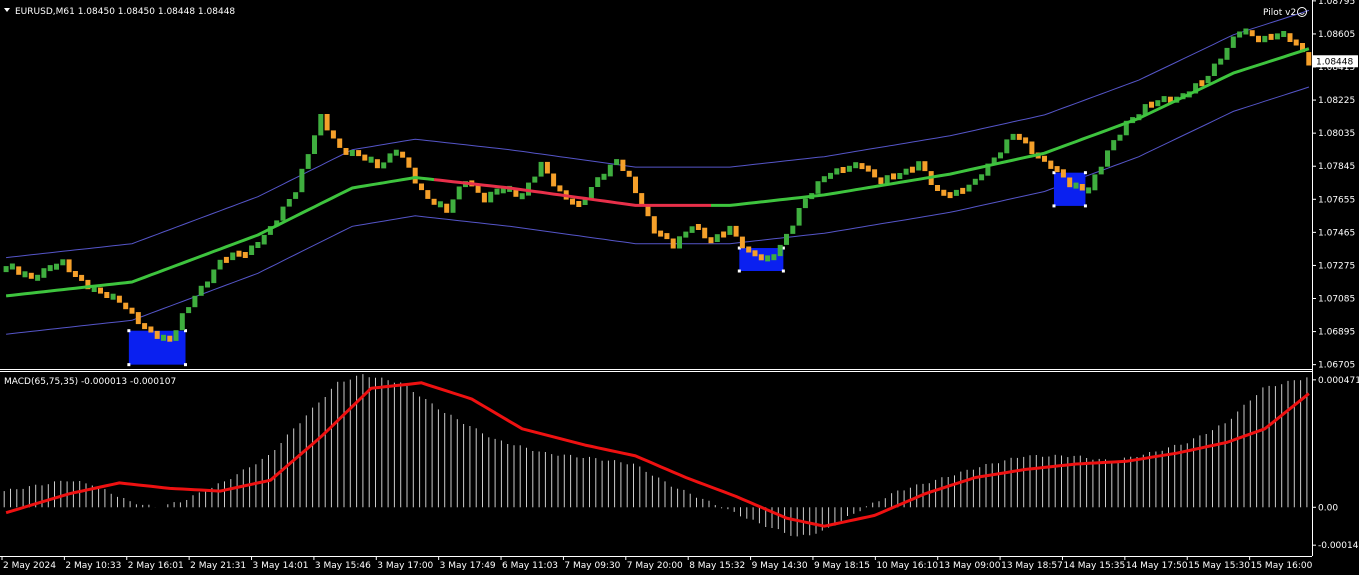  What do you see at coordinates (592, 566) in the screenshot?
I see `time-tick-label: 7 May 09:30` at bounding box center [592, 566].